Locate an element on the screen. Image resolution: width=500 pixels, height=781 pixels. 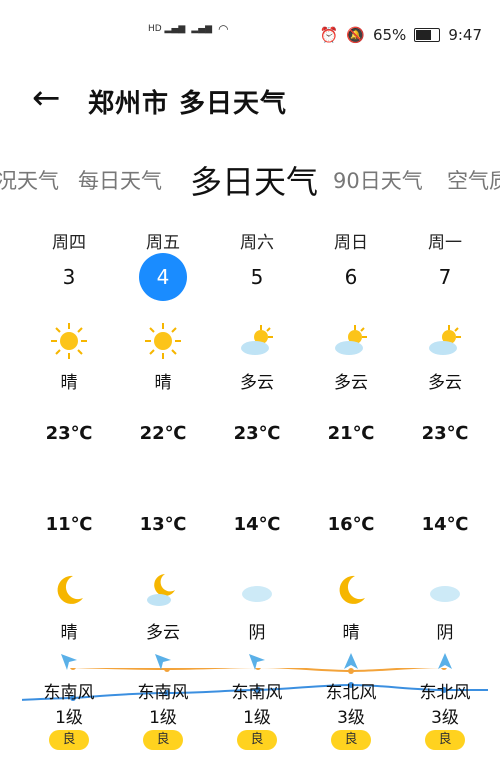
signal-icon: ▂▄▆ is located at coordinates (202, 29).